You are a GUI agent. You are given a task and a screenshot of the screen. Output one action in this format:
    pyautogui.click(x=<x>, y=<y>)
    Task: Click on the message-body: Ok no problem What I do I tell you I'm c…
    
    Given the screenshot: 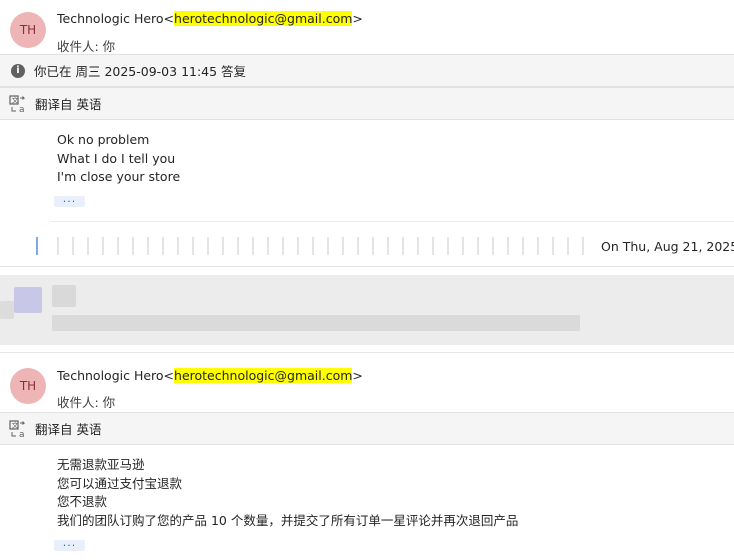 What is the action you would take?
    pyautogui.click(x=118, y=159)
    